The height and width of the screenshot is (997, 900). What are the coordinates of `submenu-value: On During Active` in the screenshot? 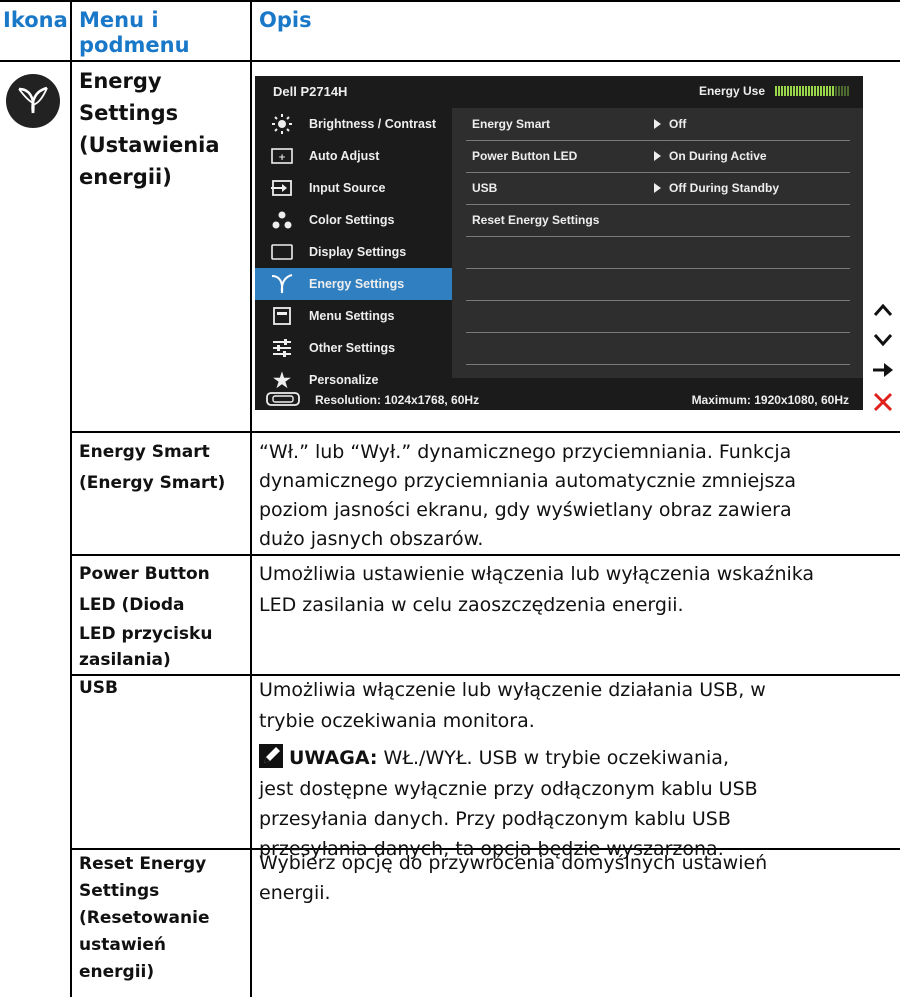 It's located at (710, 156).